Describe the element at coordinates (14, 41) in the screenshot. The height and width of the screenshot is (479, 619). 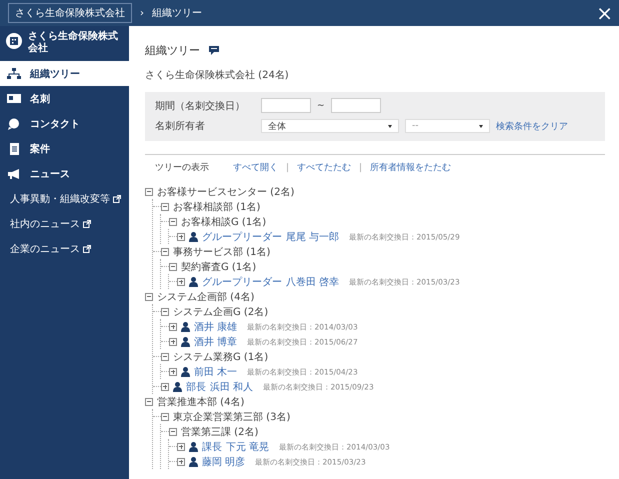
I see `building-icon` at that location.